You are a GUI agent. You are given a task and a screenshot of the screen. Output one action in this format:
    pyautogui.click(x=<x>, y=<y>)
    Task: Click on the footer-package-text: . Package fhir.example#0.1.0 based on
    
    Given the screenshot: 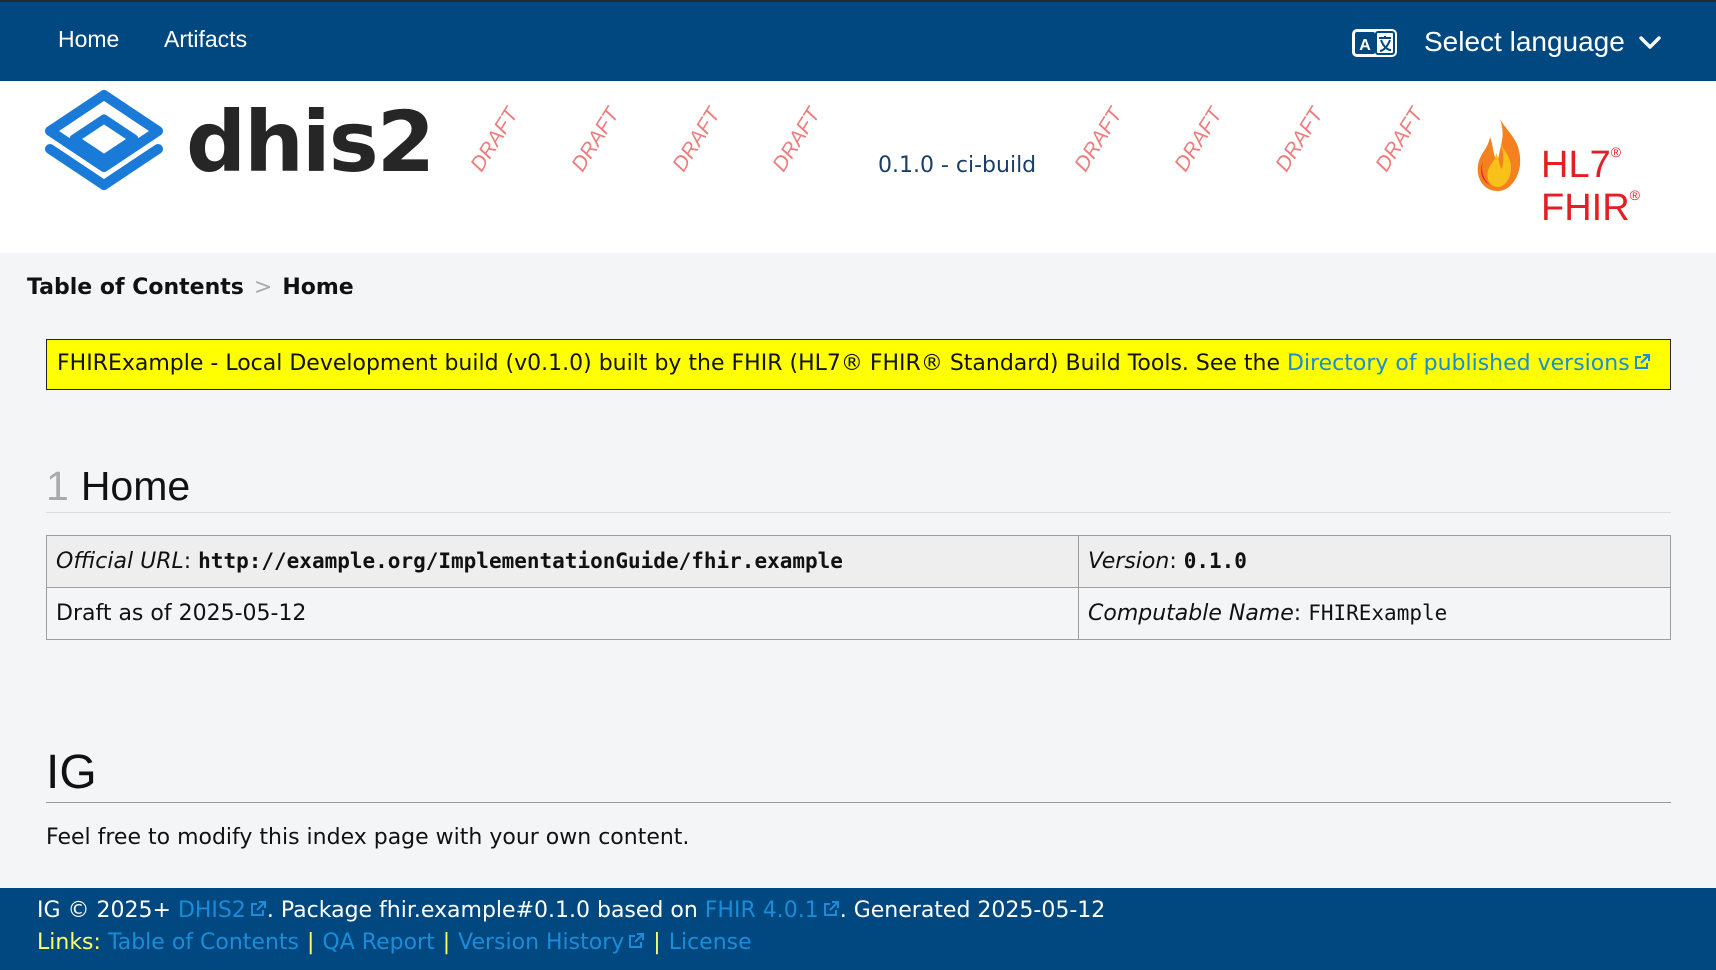 What is the action you would take?
    pyautogui.click(x=482, y=910)
    